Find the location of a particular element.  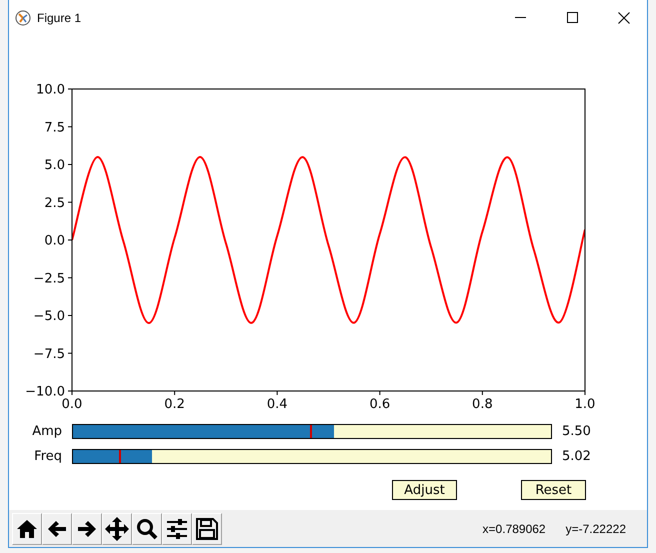

y-tick-label: −7.5 is located at coordinates (49, 354).